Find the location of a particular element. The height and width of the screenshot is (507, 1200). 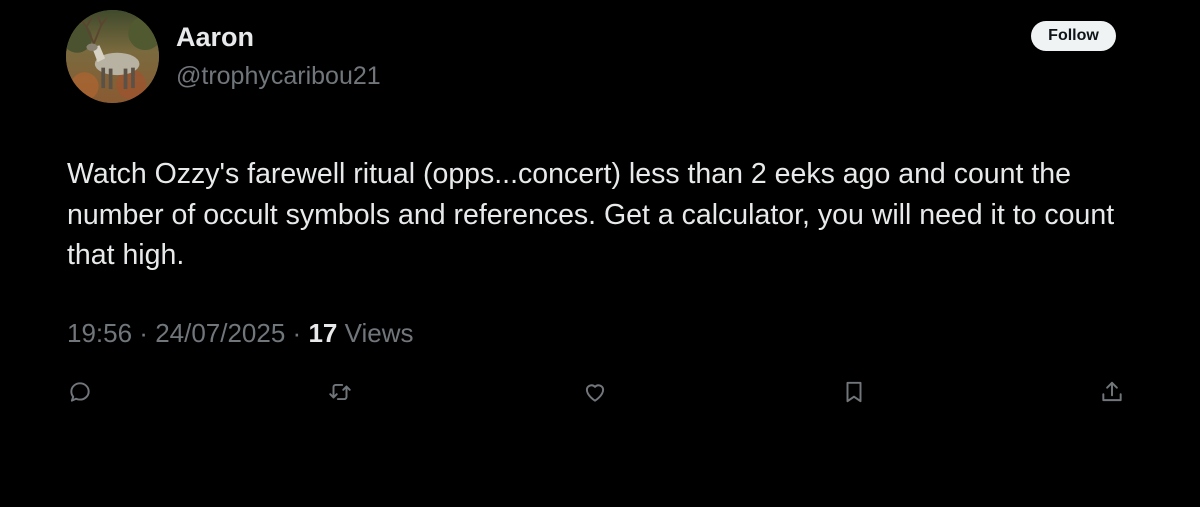

user-name: Aaron is located at coordinates (215, 37).